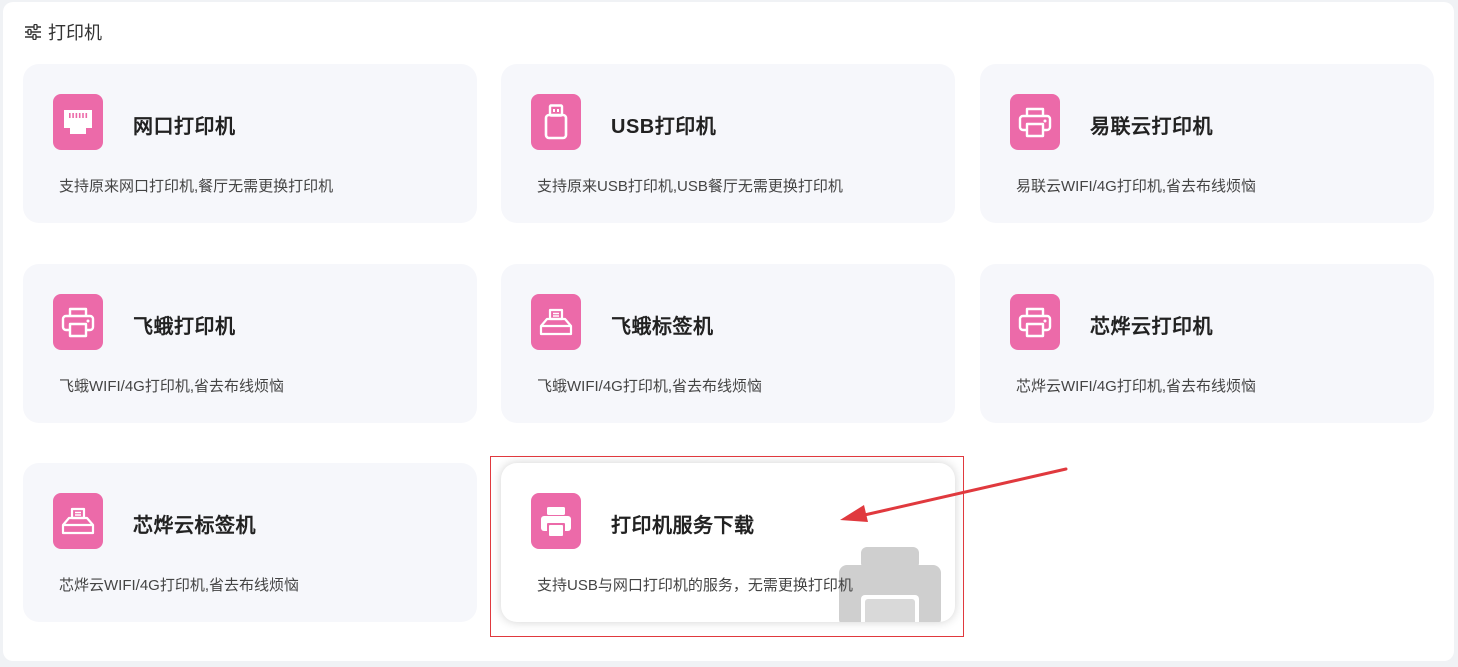 The width and height of the screenshot is (1458, 667). I want to click on printer-solid-icon, so click(556, 521).